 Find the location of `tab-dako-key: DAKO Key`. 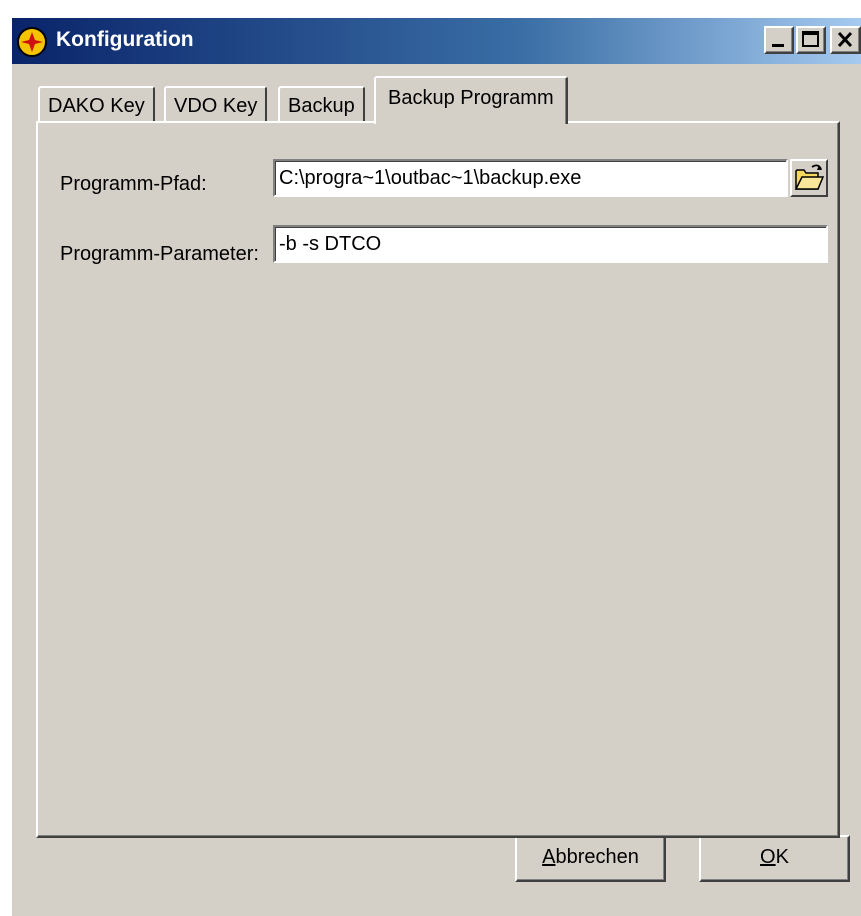

tab-dako-key: DAKO Key is located at coordinates (96, 105).